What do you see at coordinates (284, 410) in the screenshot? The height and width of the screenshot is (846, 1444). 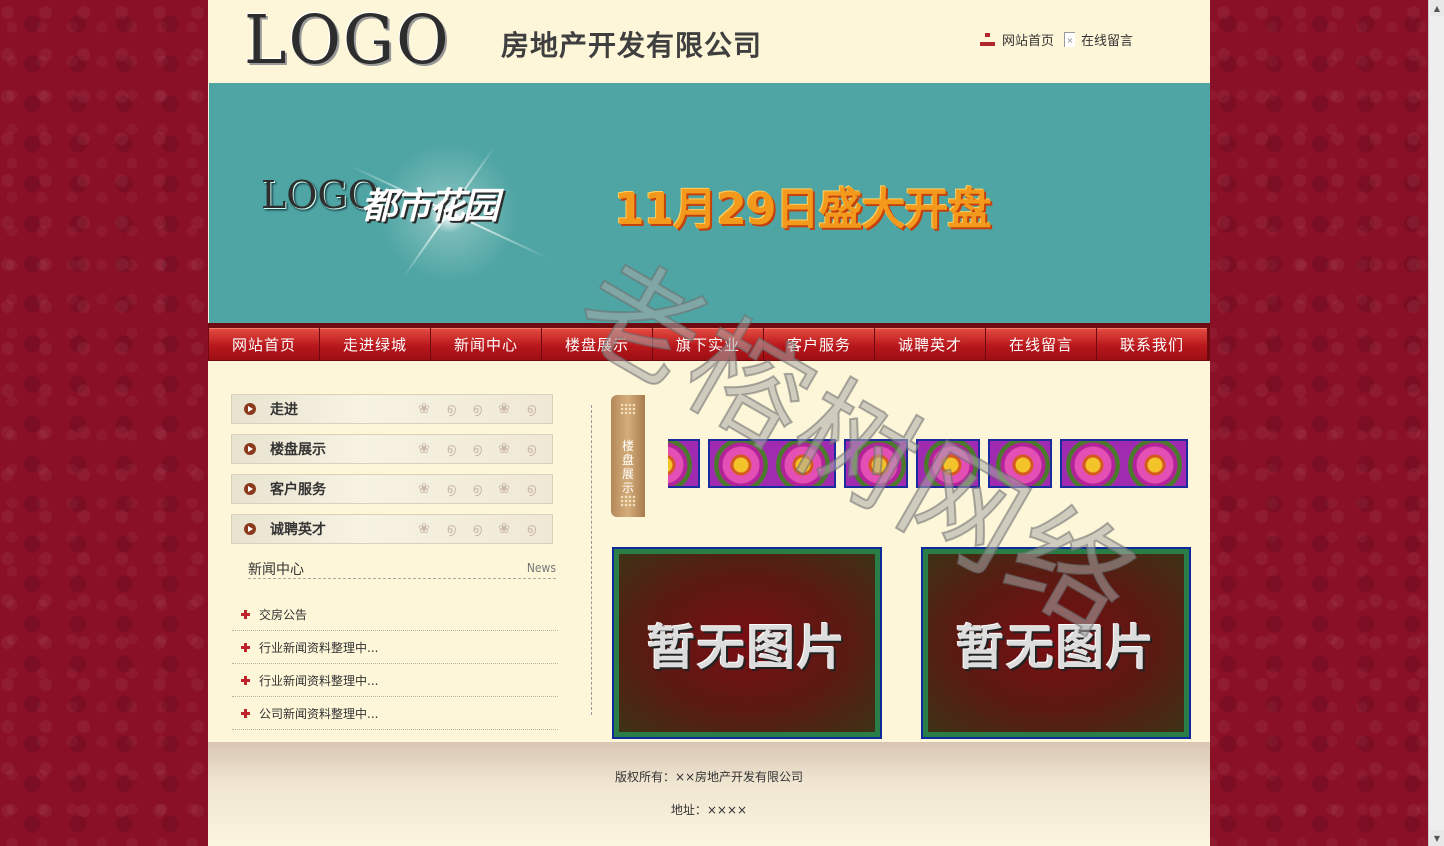 I see `sidebar-button-label: 走进` at bounding box center [284, 410].